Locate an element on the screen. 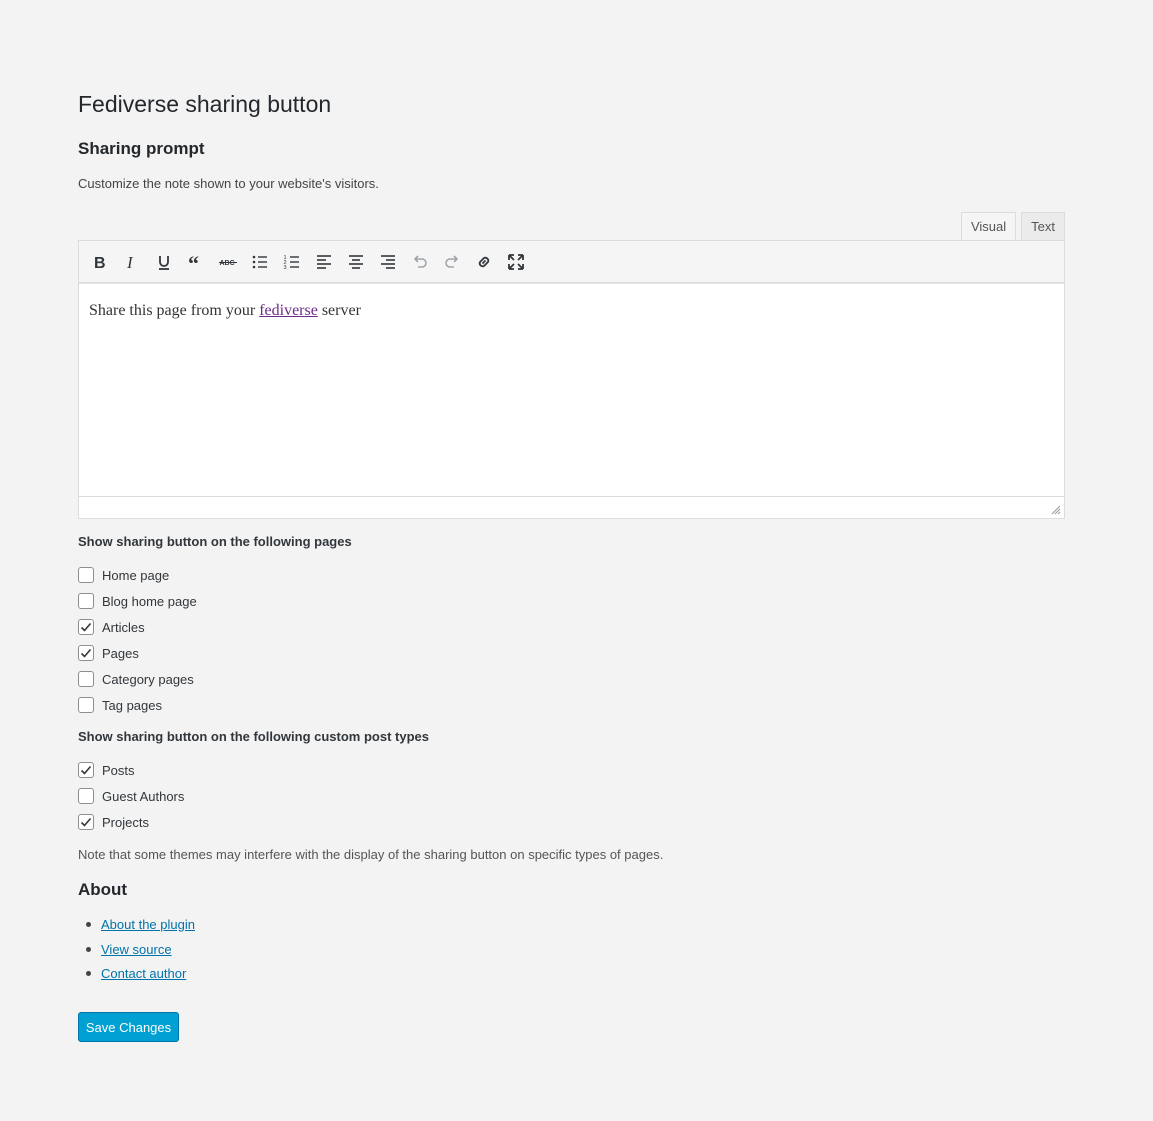 This screenshot has height=1121, width=1153. align-right-button is located at coordinates (388, 262).